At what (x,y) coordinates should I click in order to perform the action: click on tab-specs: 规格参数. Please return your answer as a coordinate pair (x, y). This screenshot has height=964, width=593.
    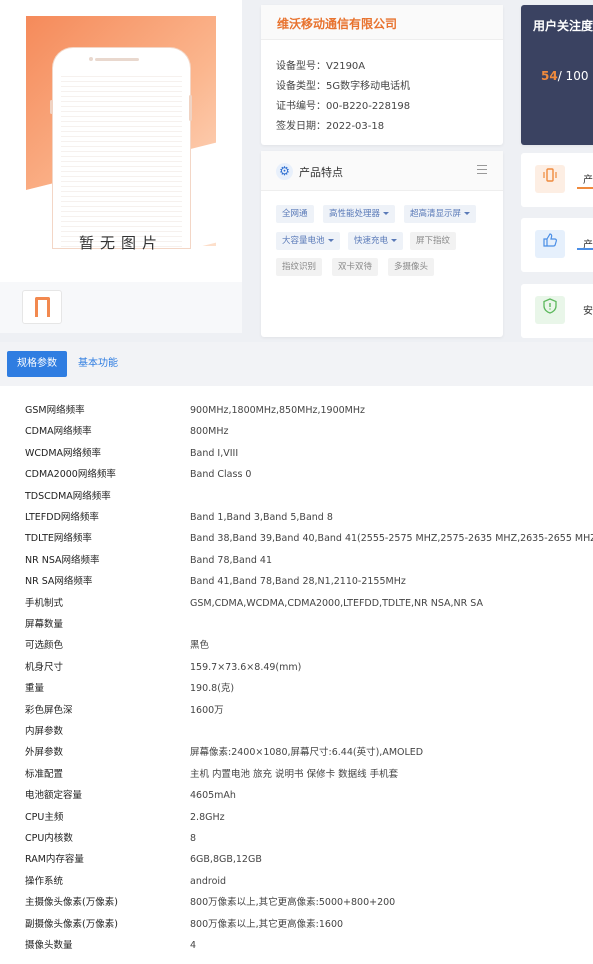
    Looking at the image, I should click on (37, 364).